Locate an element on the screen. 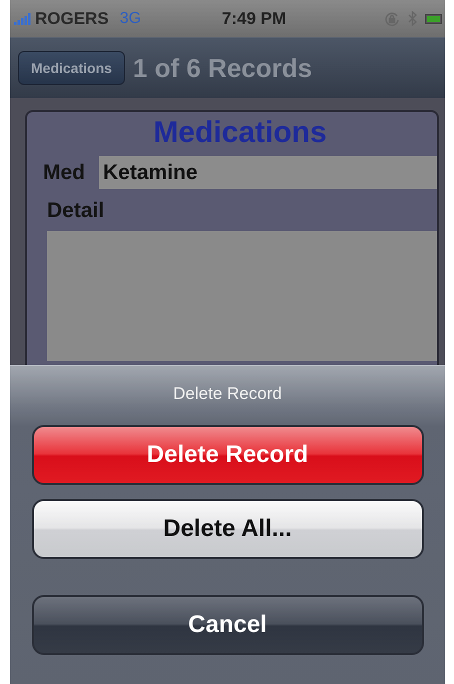 Image resolution: width=454 pixels, height=684 pixels. carrier-name: ROGERS is located at coordinates (72, 18).